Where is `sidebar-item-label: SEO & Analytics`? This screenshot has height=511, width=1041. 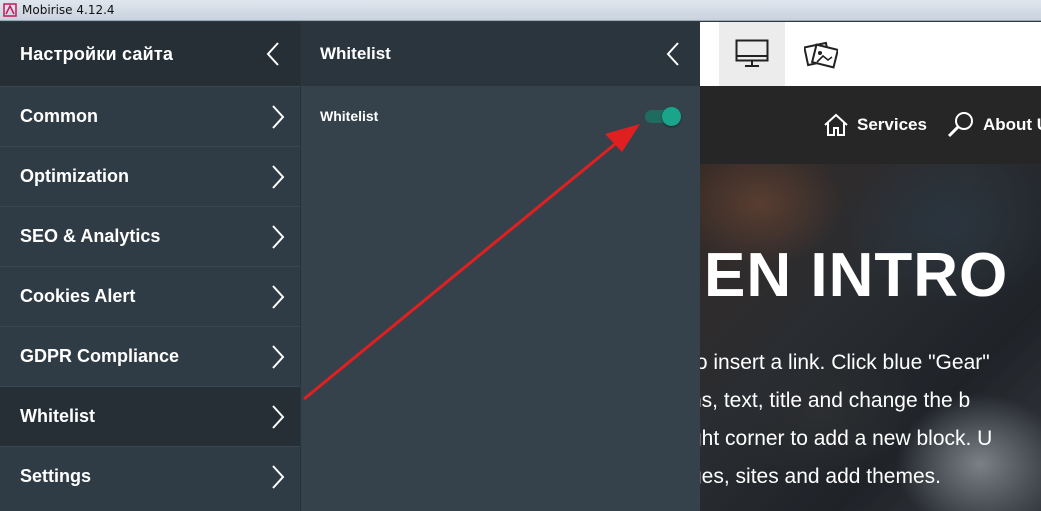 sidebar-item-label: SEO & Analytics is located at coordinates (90, 236).